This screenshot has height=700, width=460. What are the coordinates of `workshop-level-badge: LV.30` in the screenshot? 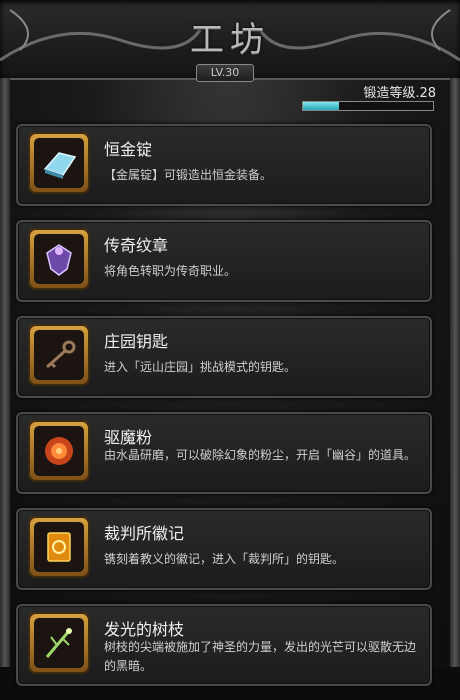 It's located at (225, 73).